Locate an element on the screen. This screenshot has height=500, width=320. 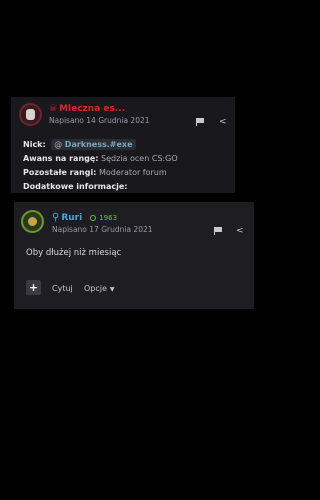
mention-prefix: @ is located at coordinates (58, 144).